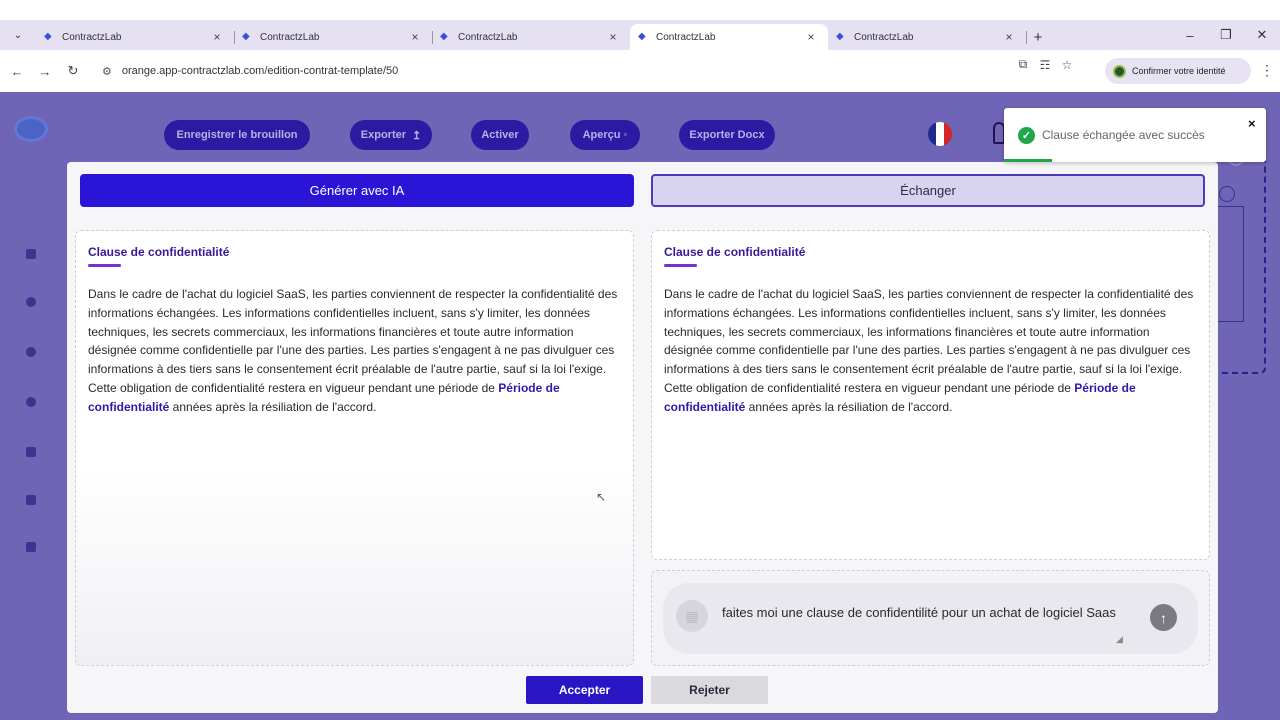  I want to click on mouse-cursor-icon: ↖, so click(601, 497).